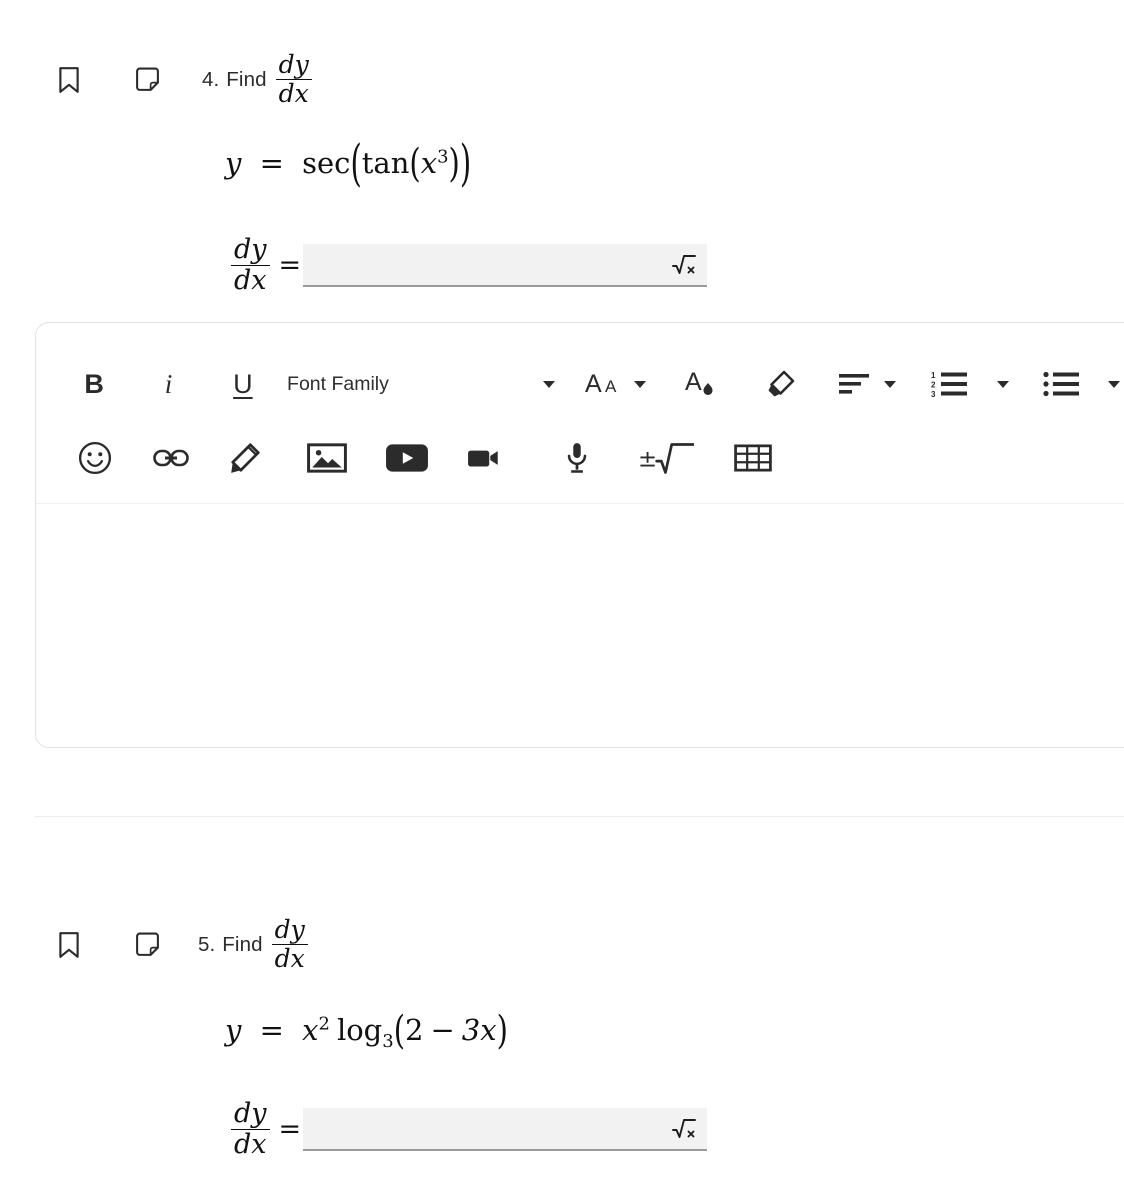 The width and height of the screenshot is (1124, 1195). Describe the element at coordinates (183, 79) in the screenshot. I see `question-4-header: 4. Find dy dx` at that location.